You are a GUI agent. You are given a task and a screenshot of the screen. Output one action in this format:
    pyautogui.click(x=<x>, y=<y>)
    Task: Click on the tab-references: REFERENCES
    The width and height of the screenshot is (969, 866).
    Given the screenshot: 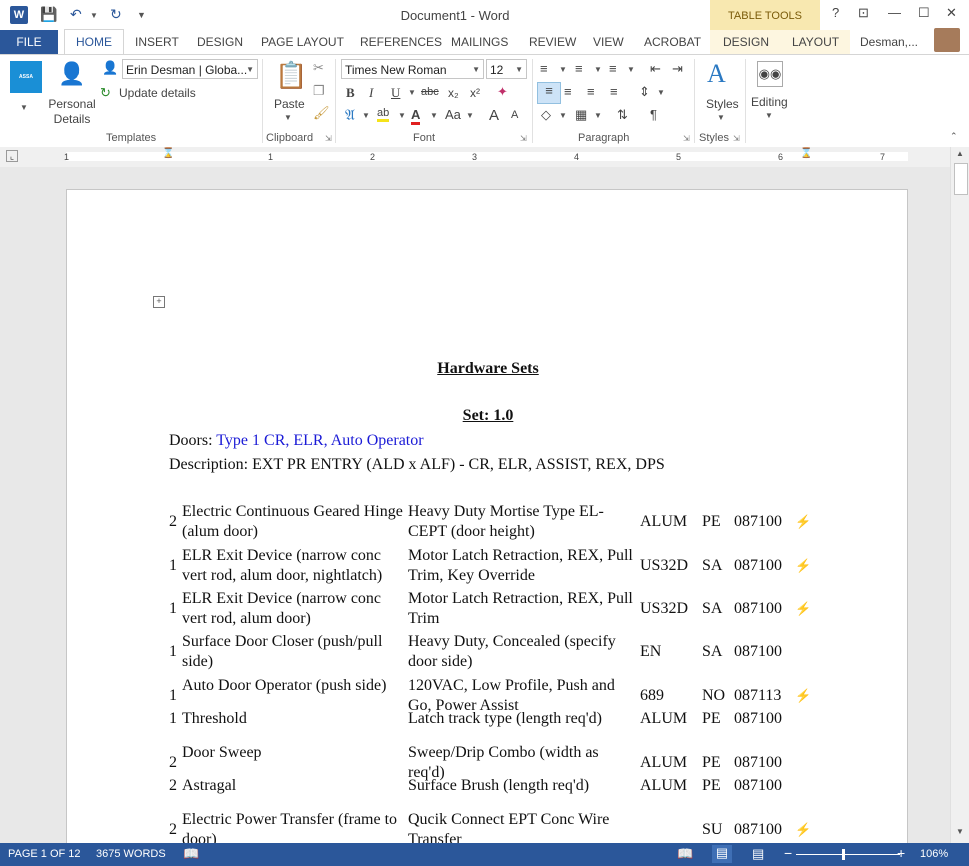 What is the action you would take?
    pyautogui.click(x=401, y=42)
    